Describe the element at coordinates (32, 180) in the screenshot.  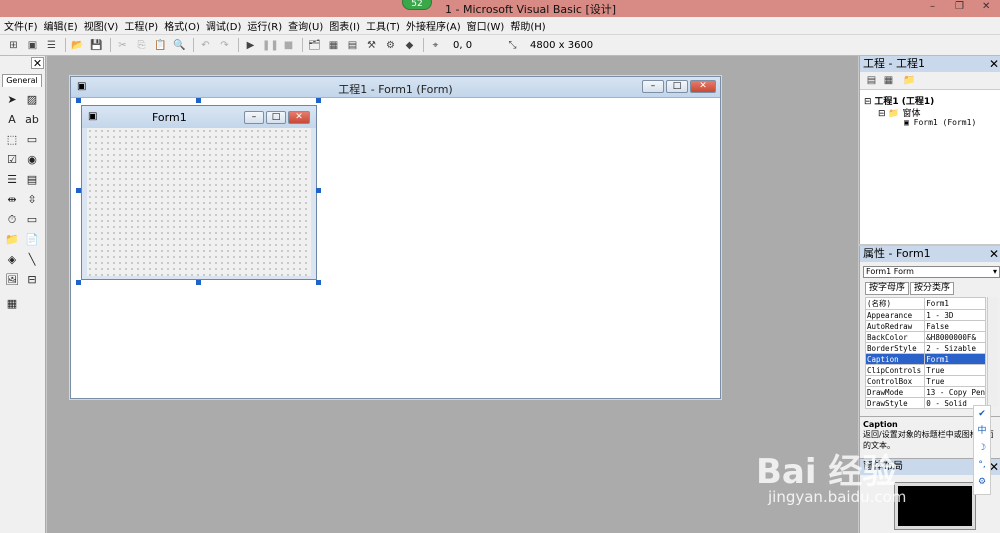
I see `listbox-icon: ▤` at that location.